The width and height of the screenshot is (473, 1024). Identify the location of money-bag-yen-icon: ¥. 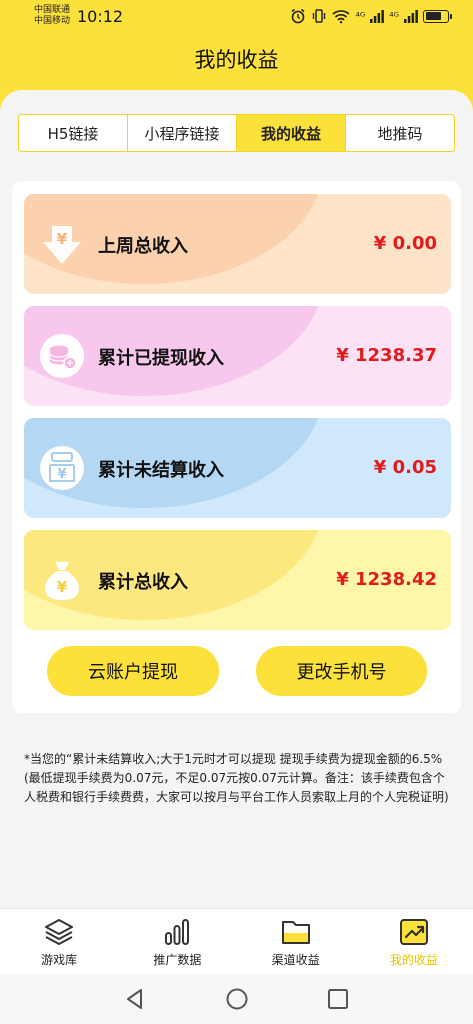
(62, 581).